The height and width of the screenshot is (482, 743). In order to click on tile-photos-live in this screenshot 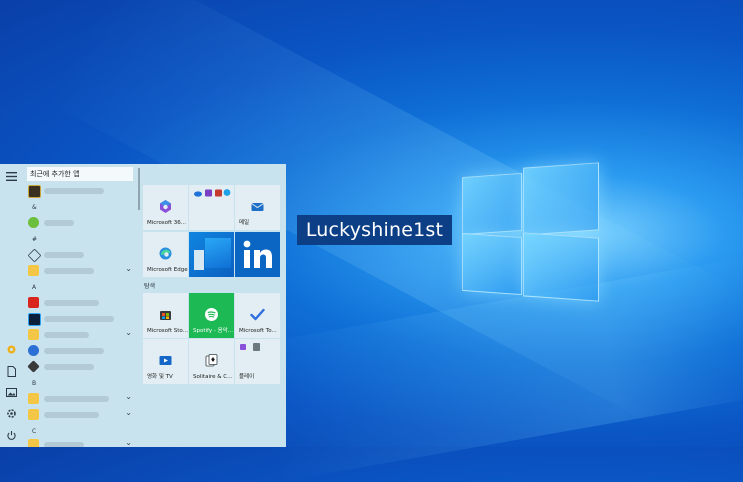, I will do `click(211, 254)`.